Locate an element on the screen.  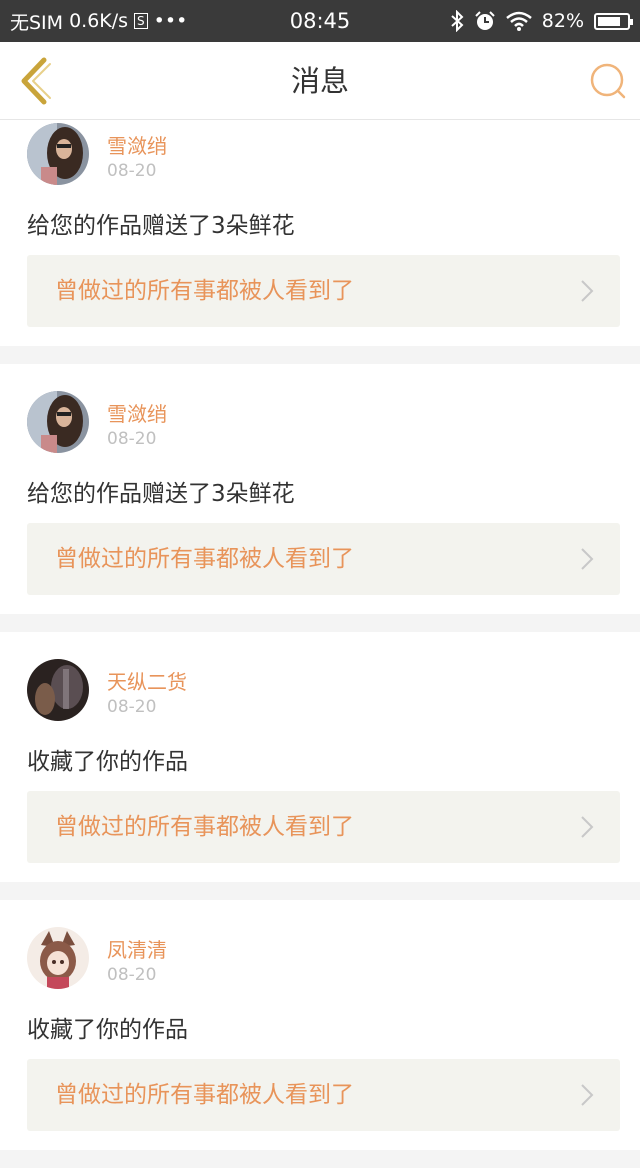
alarm-icon is located at coordinates (485, 20).